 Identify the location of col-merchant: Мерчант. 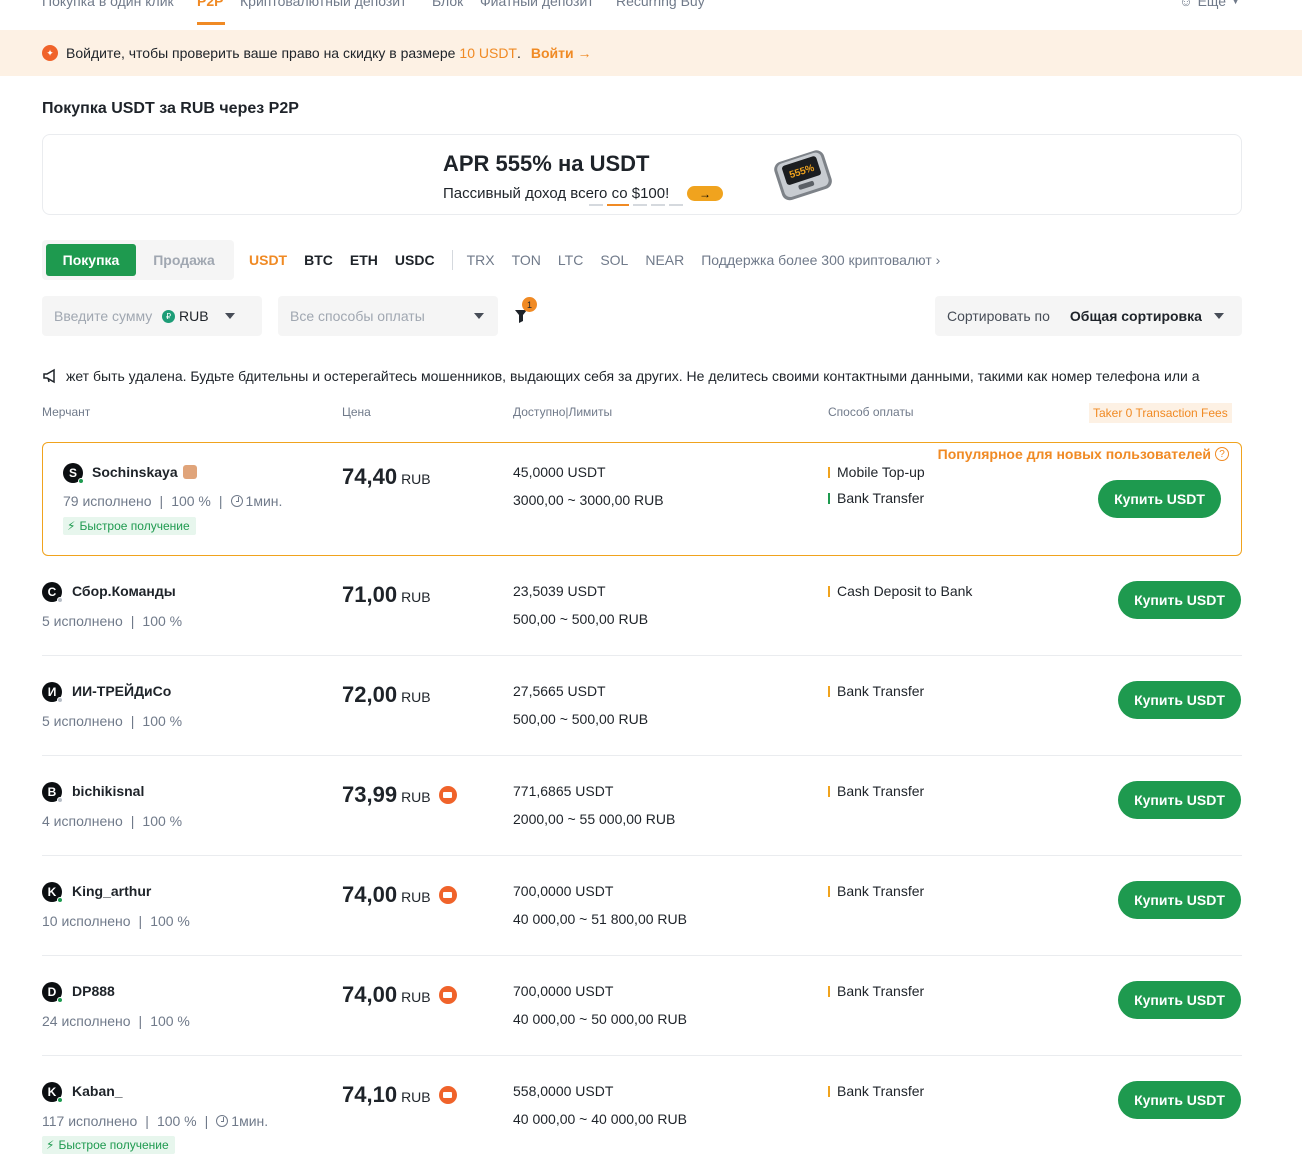
(66, 412).